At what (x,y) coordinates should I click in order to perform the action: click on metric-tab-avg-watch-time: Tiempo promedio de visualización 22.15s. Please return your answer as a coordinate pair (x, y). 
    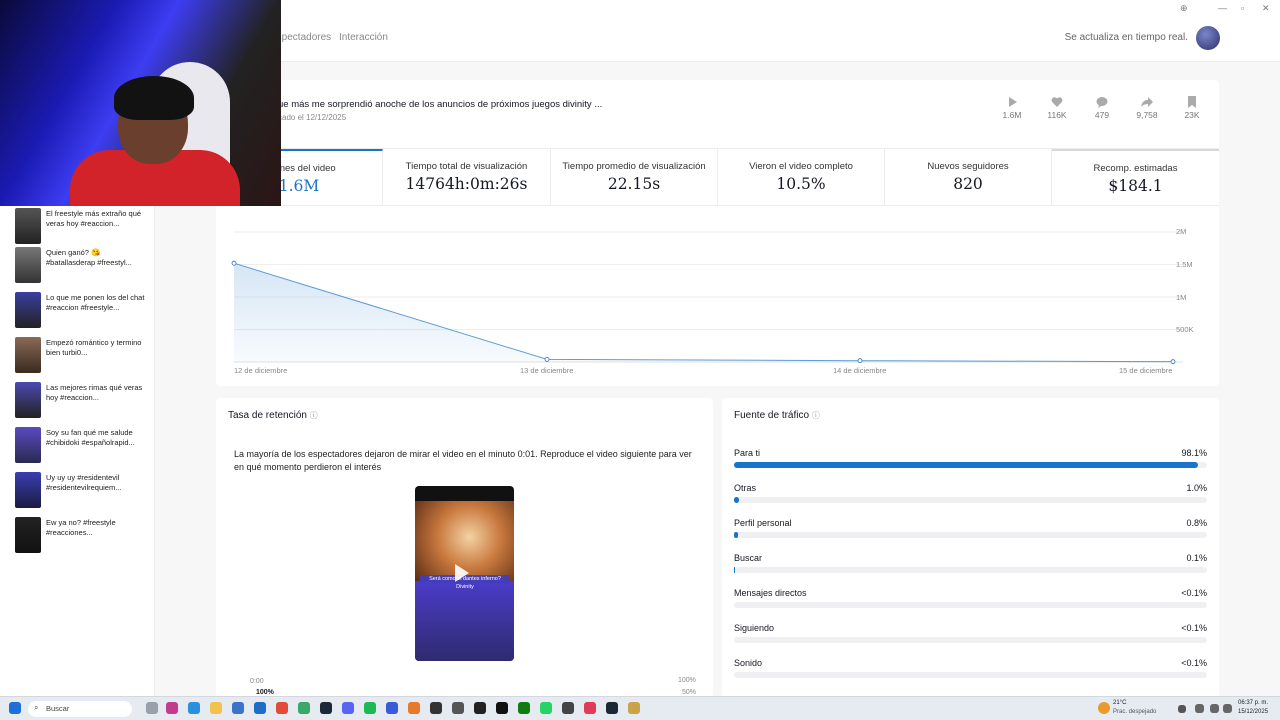
    Looking at the image, I should click on (634, 177).